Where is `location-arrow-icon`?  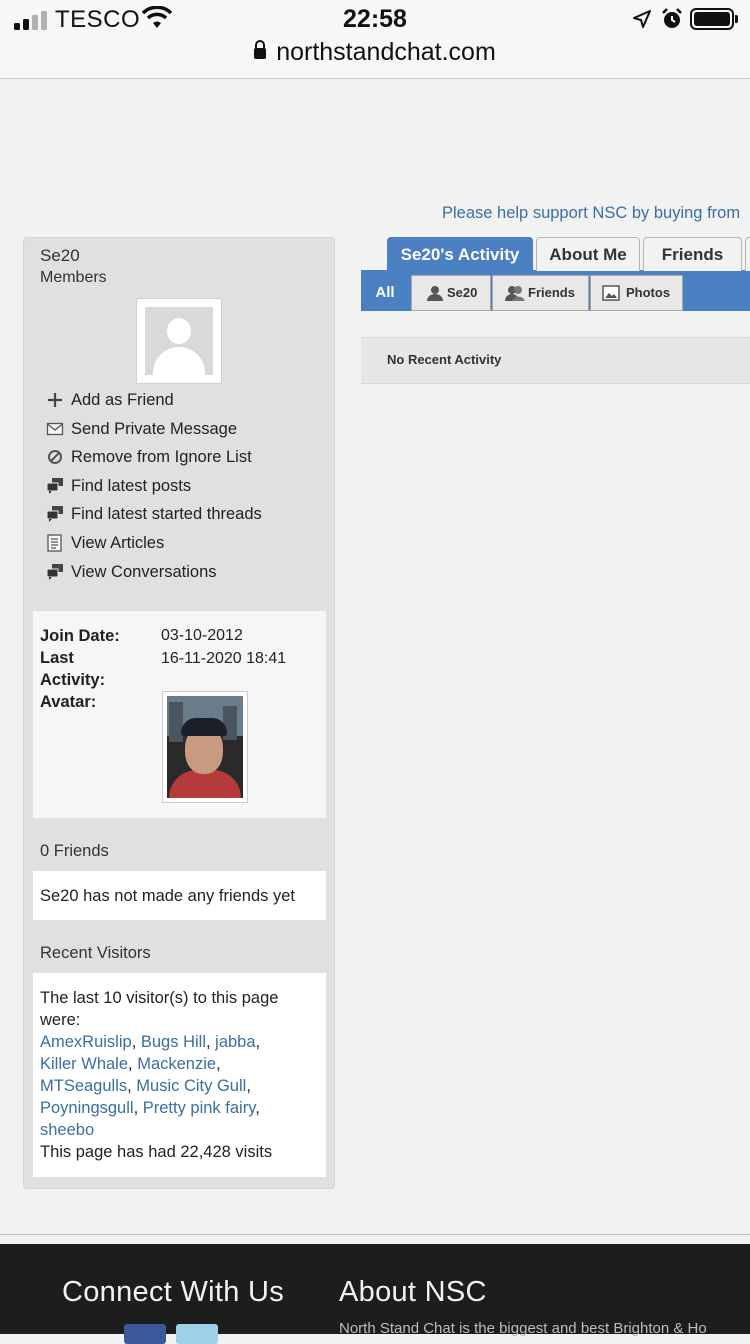
location-arrow-icon is located at coordinates (642, 19).